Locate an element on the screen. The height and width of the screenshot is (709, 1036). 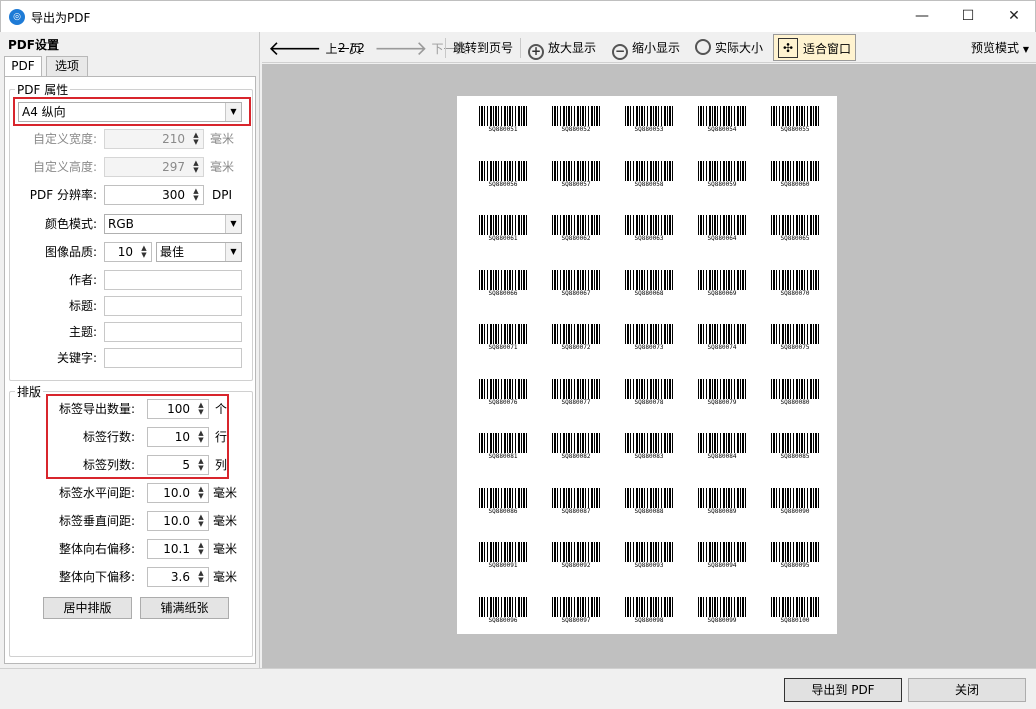
goto-page-button: 跳转到页号 is located at coordinates (483, 48).